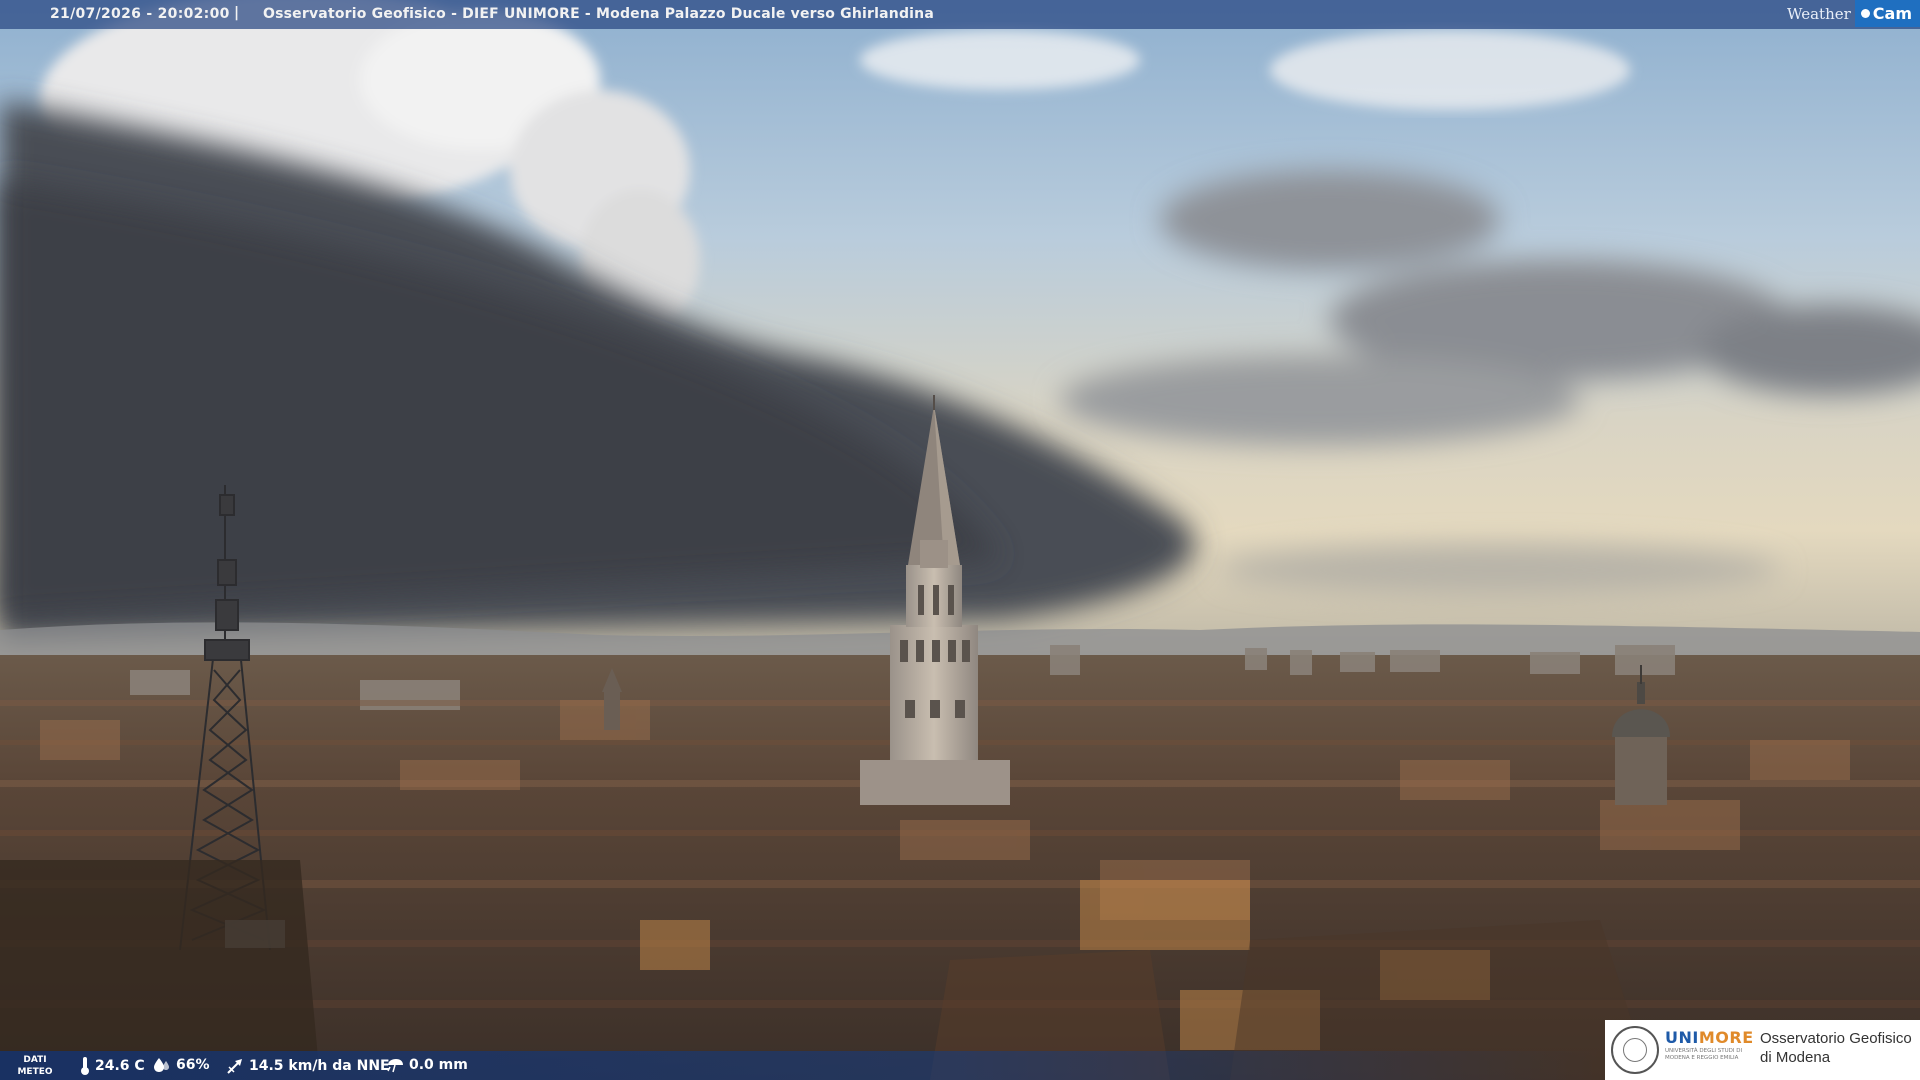  What do you see at coordinates (193, 1065) in the screenshot?
I see `humidity-value: 66%` at bounding box center [193, 1065].